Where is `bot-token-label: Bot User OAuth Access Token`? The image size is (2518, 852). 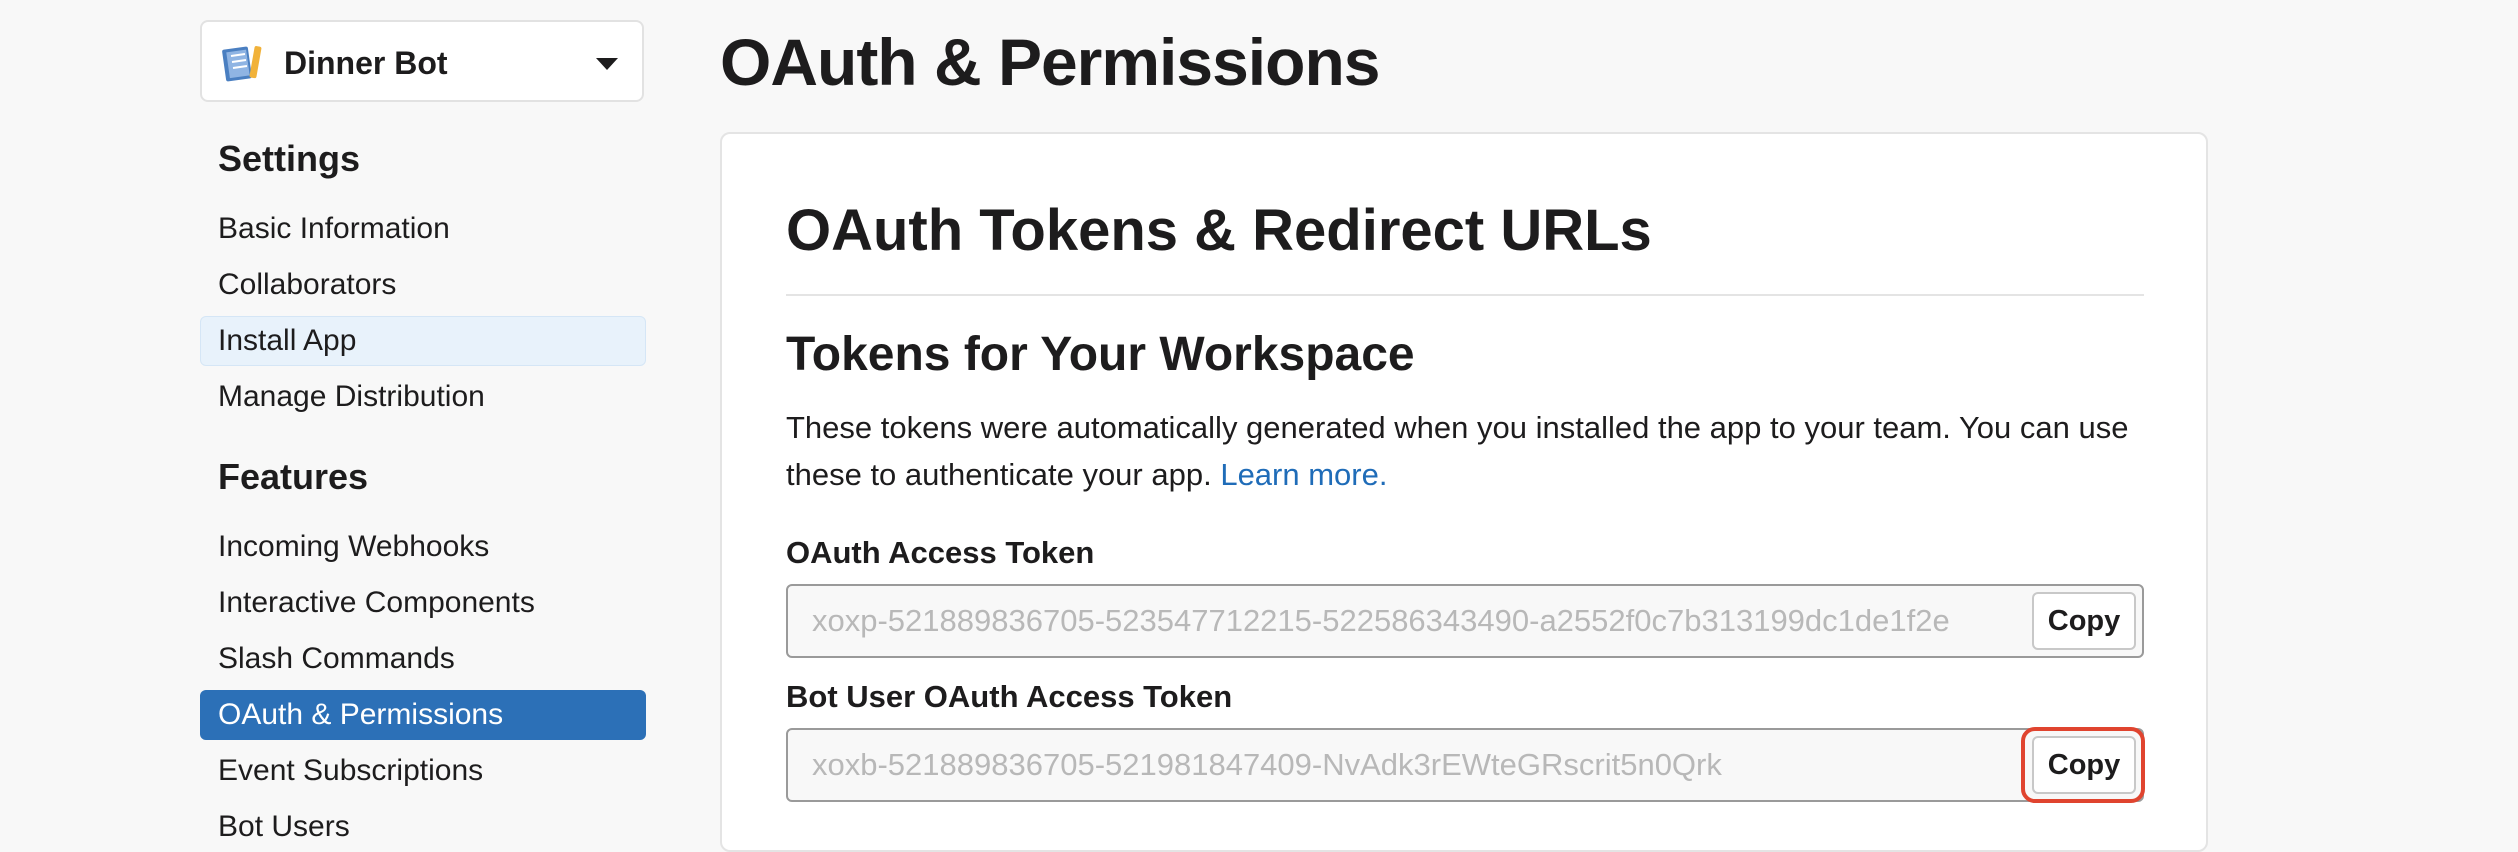
bot-token-label: Bot User OAuth Access Token is located at coordinates (1009, 696).